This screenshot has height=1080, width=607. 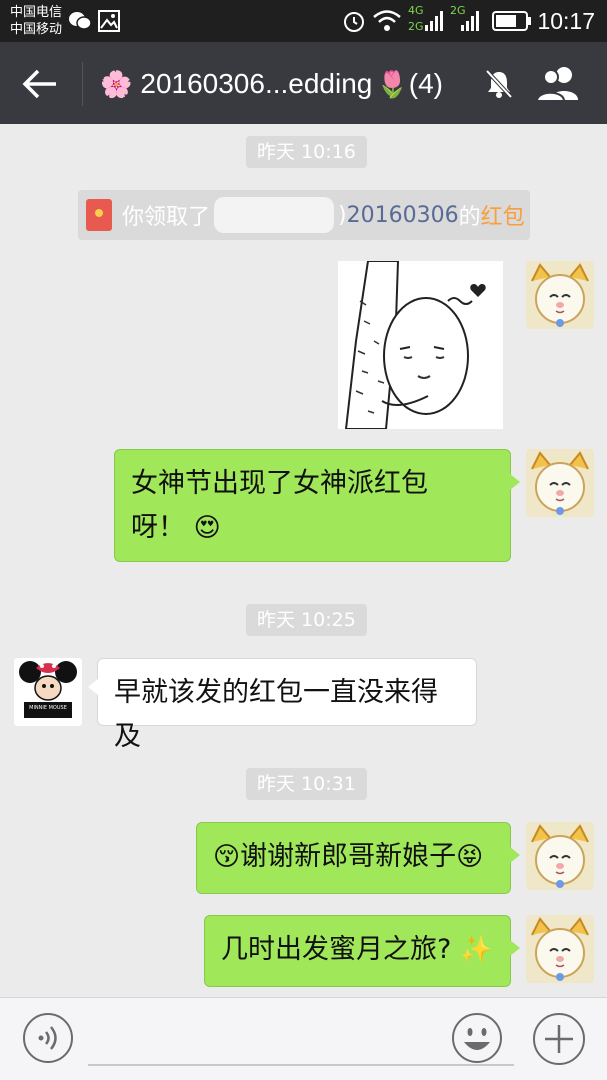 I want to click on heart-eyes-emoji: 😍, so click(x=207, y=528).